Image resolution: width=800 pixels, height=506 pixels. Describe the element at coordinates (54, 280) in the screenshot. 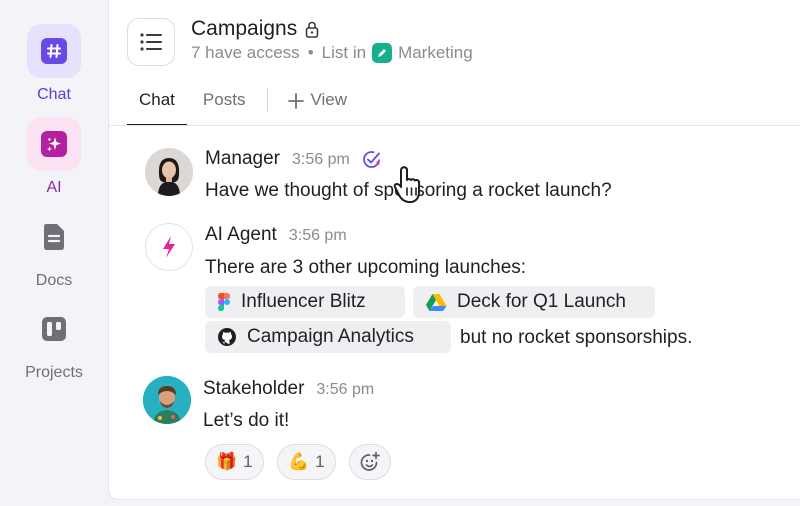

I see `sidebar-item-label: Docs` at that location.